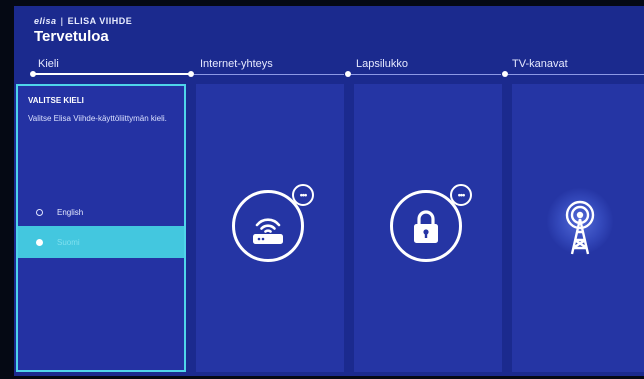 This screenshot has height=379, width=644. Describe the element at coordinates (70, 212) in the screenshot. I see `language-option-label: English` at that location.